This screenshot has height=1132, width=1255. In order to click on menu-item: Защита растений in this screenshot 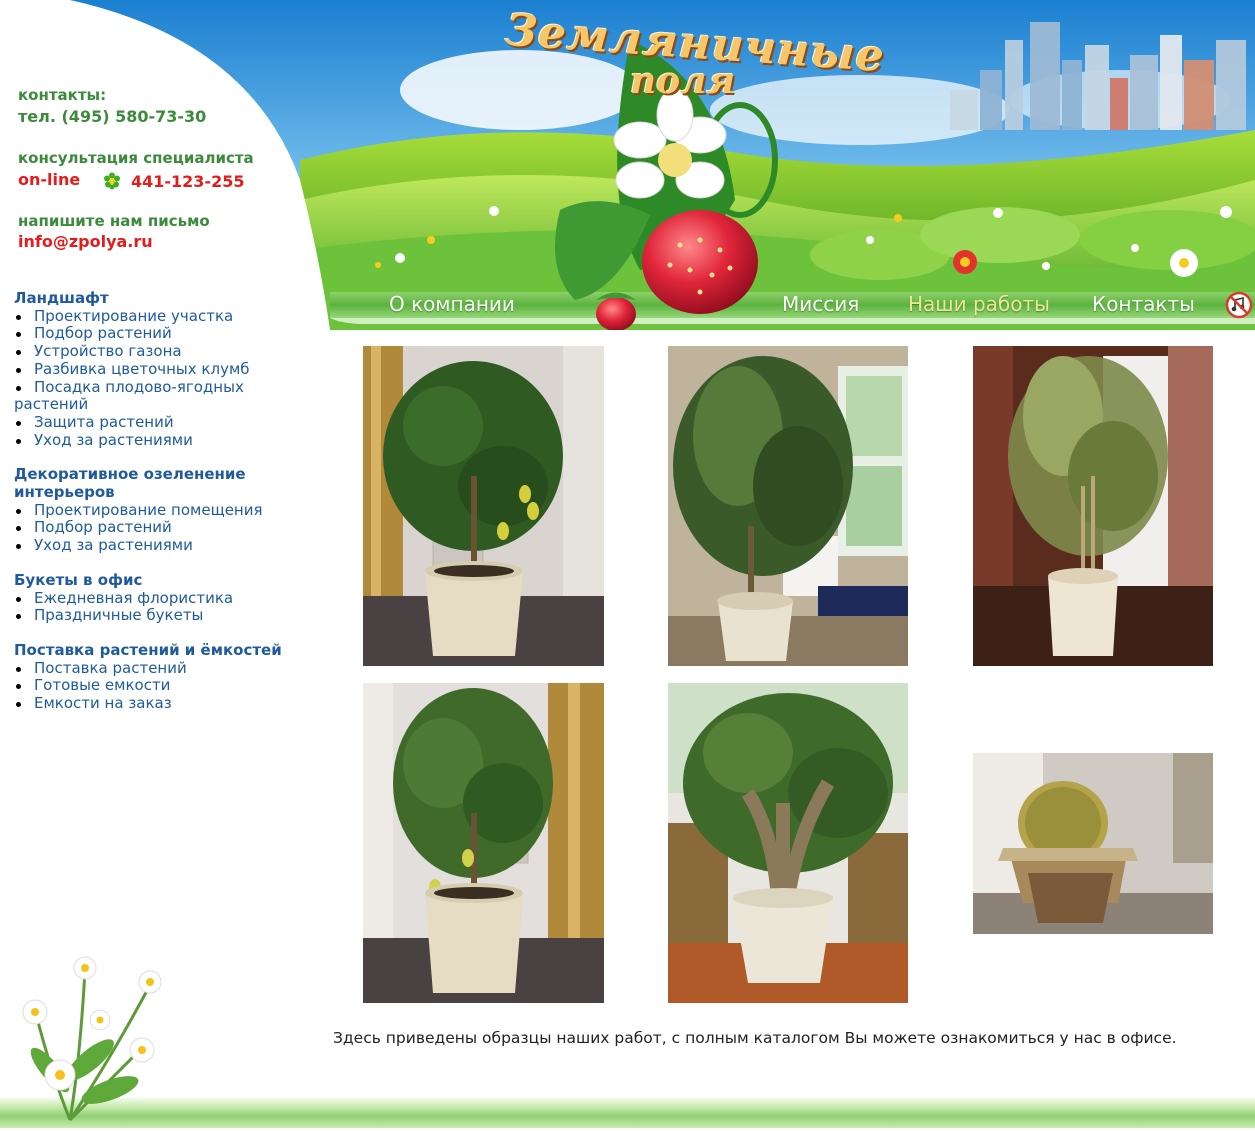, I will do `click(164, 422)`.